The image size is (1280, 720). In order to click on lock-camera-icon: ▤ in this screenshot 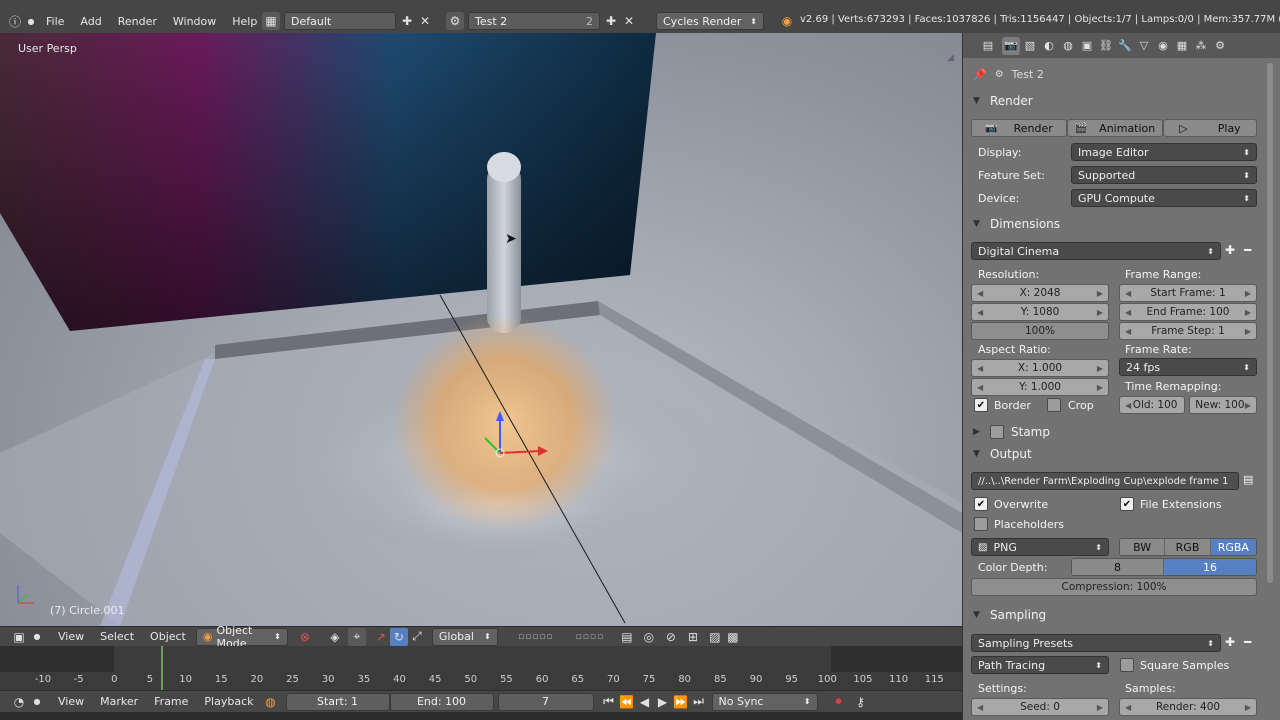, I will do `click(627, 637)`.